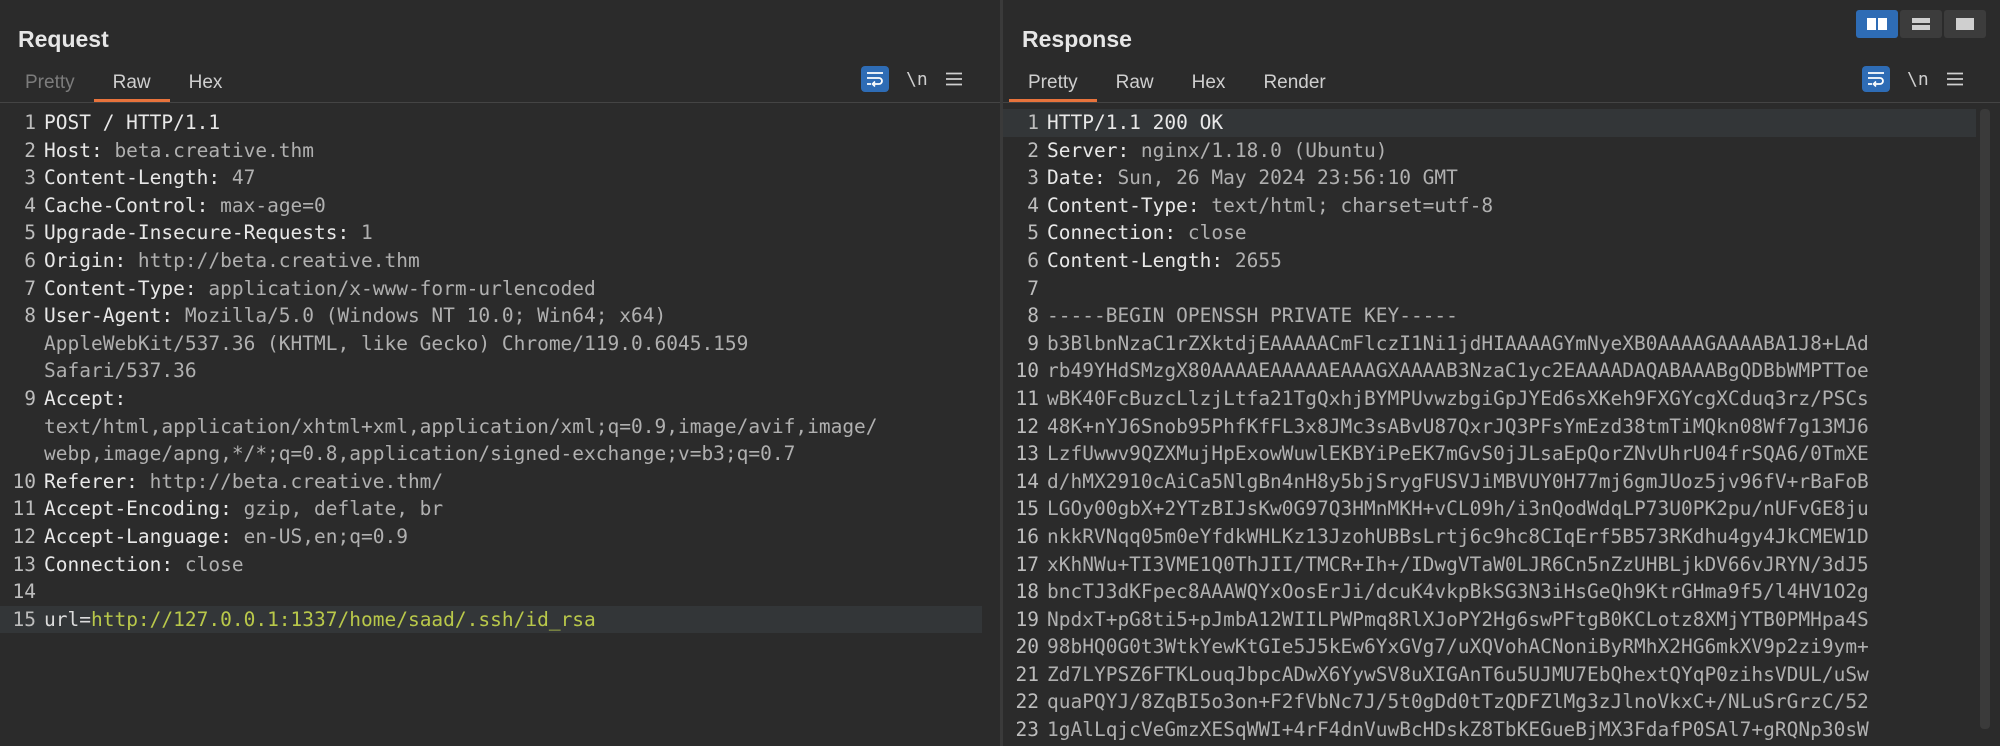 This screenshot has height=746, width=2000. I want to click on line-content: Referer: http://beta.creative.thm/, so click(522, 482).